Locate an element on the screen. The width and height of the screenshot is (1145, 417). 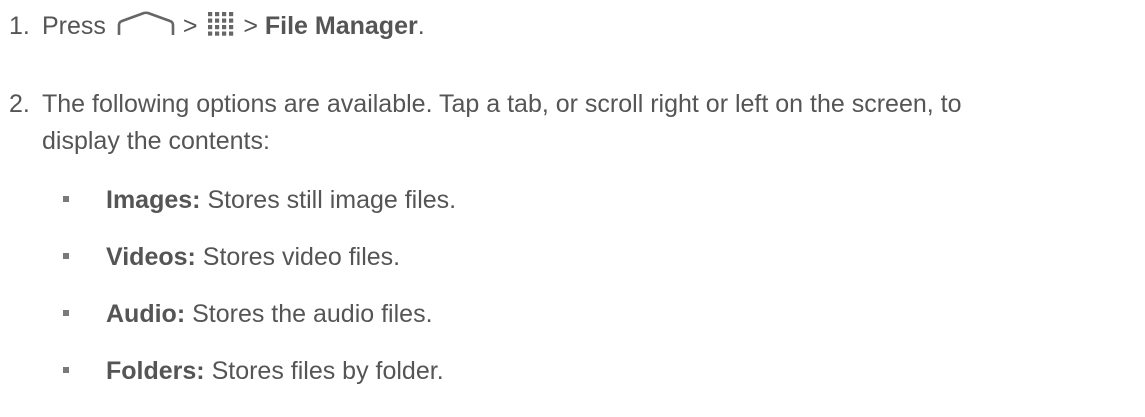
step-2-text-2: display the contents: is located at coordinates (156, 141).